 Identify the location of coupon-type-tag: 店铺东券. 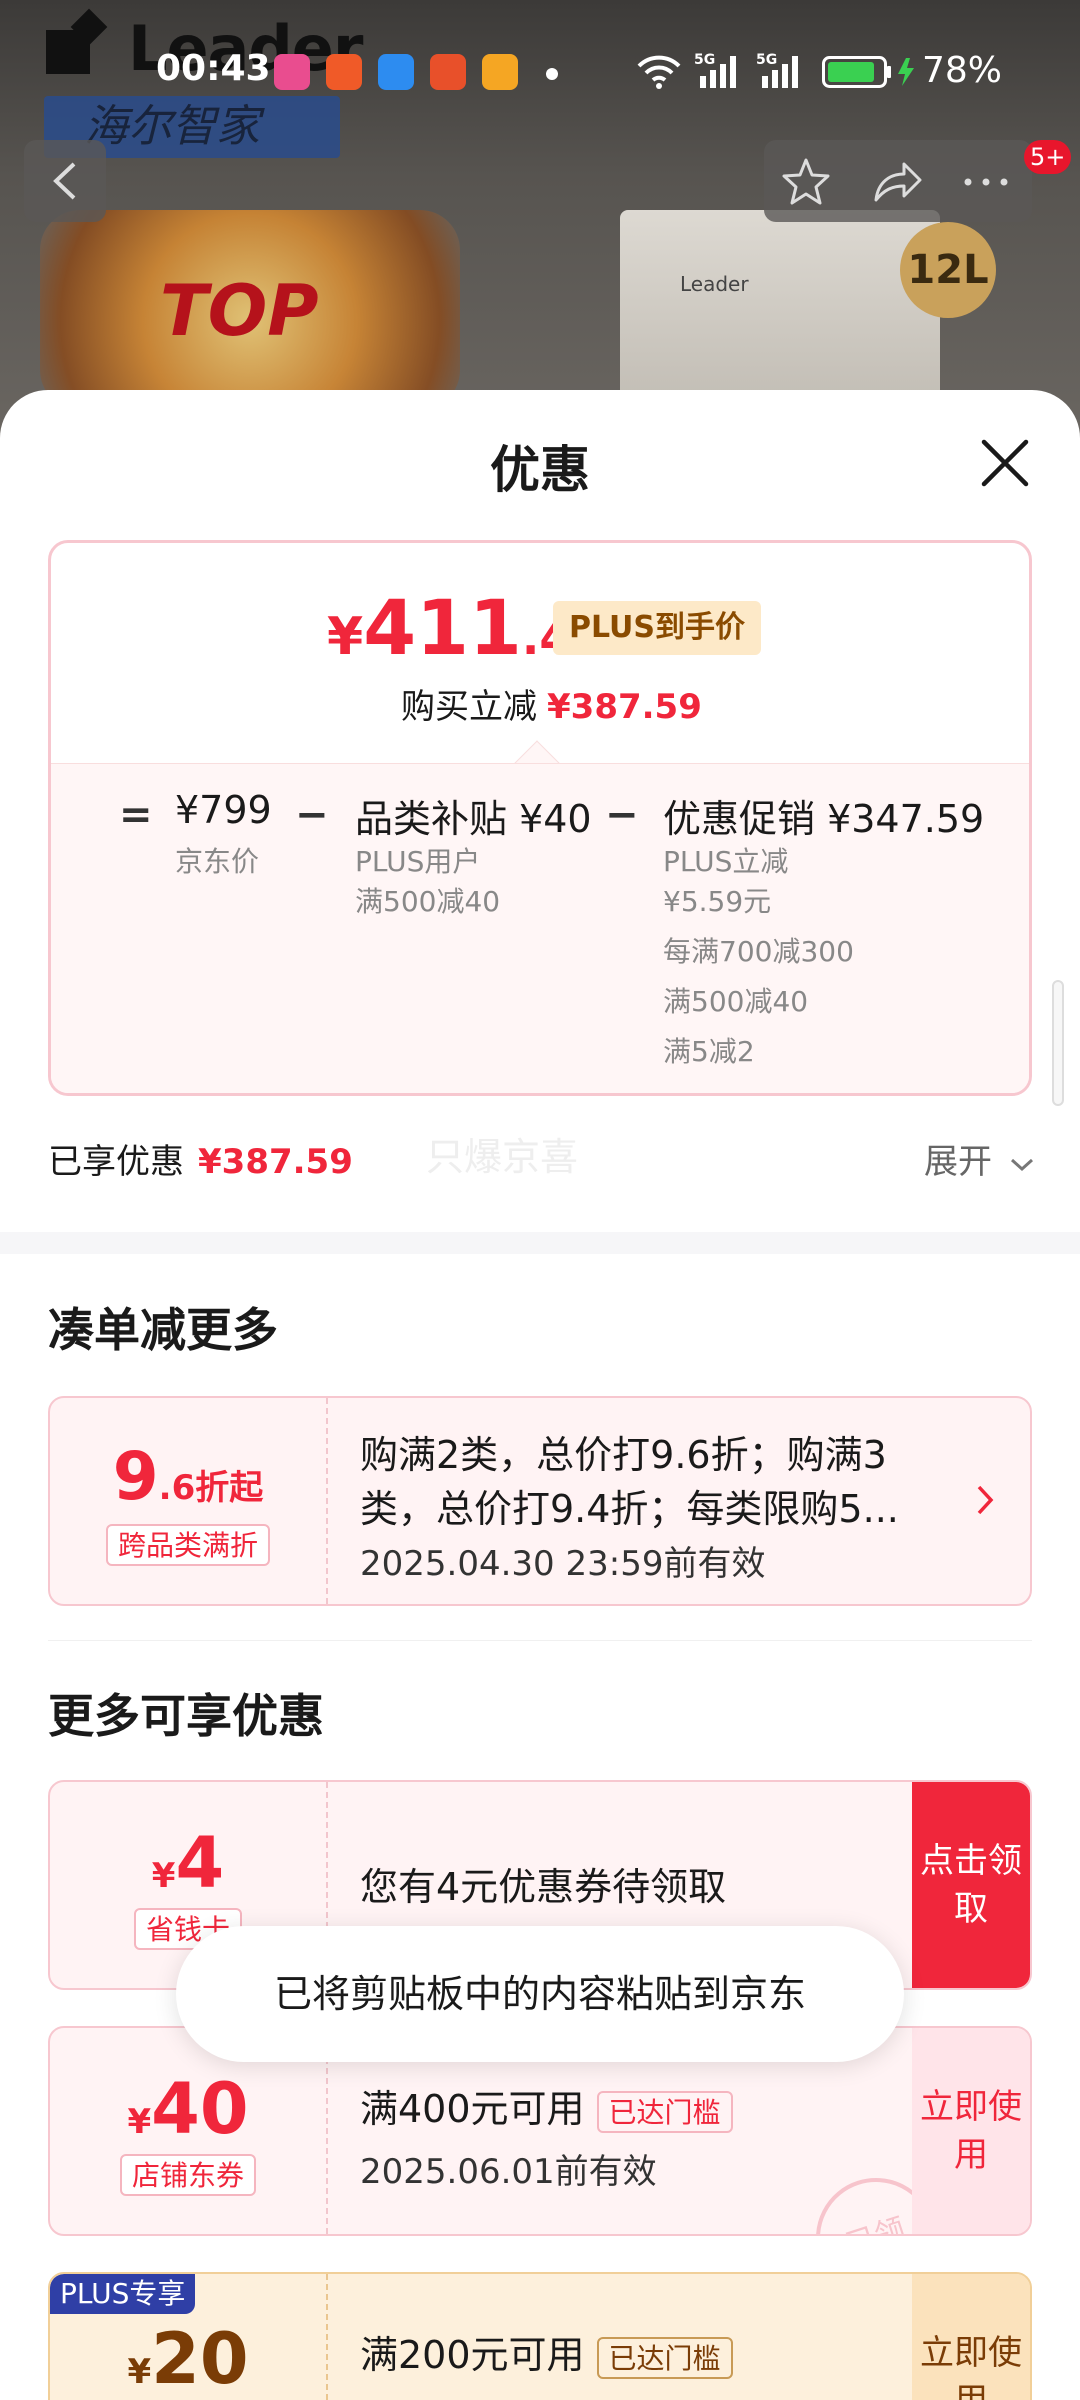
(188, 2175).